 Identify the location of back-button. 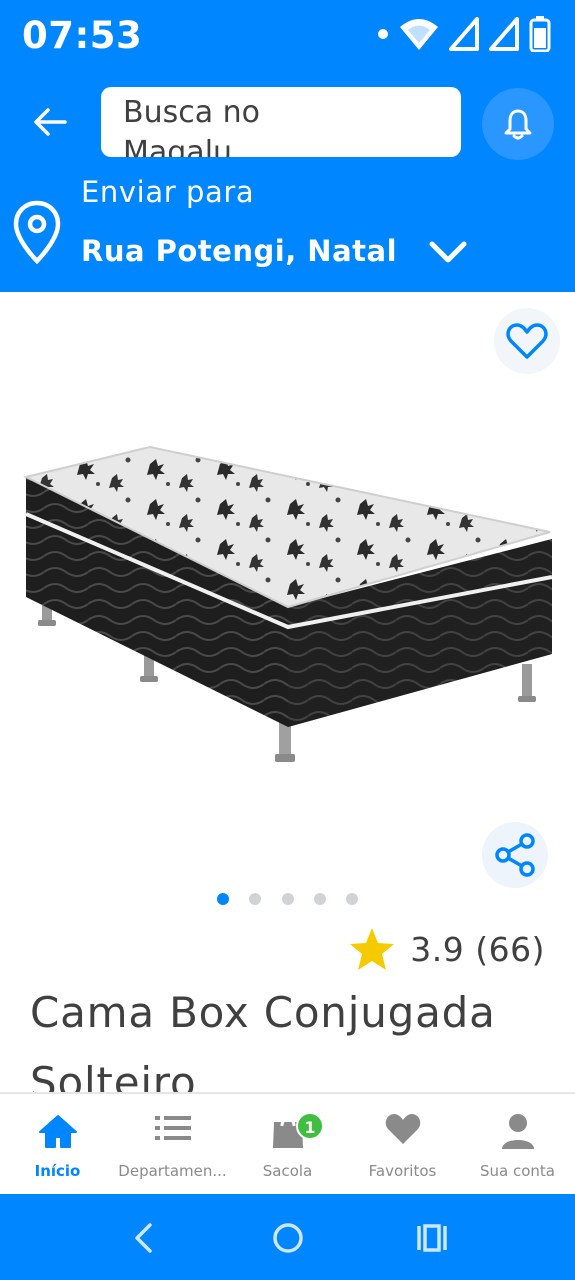
(50, 122).